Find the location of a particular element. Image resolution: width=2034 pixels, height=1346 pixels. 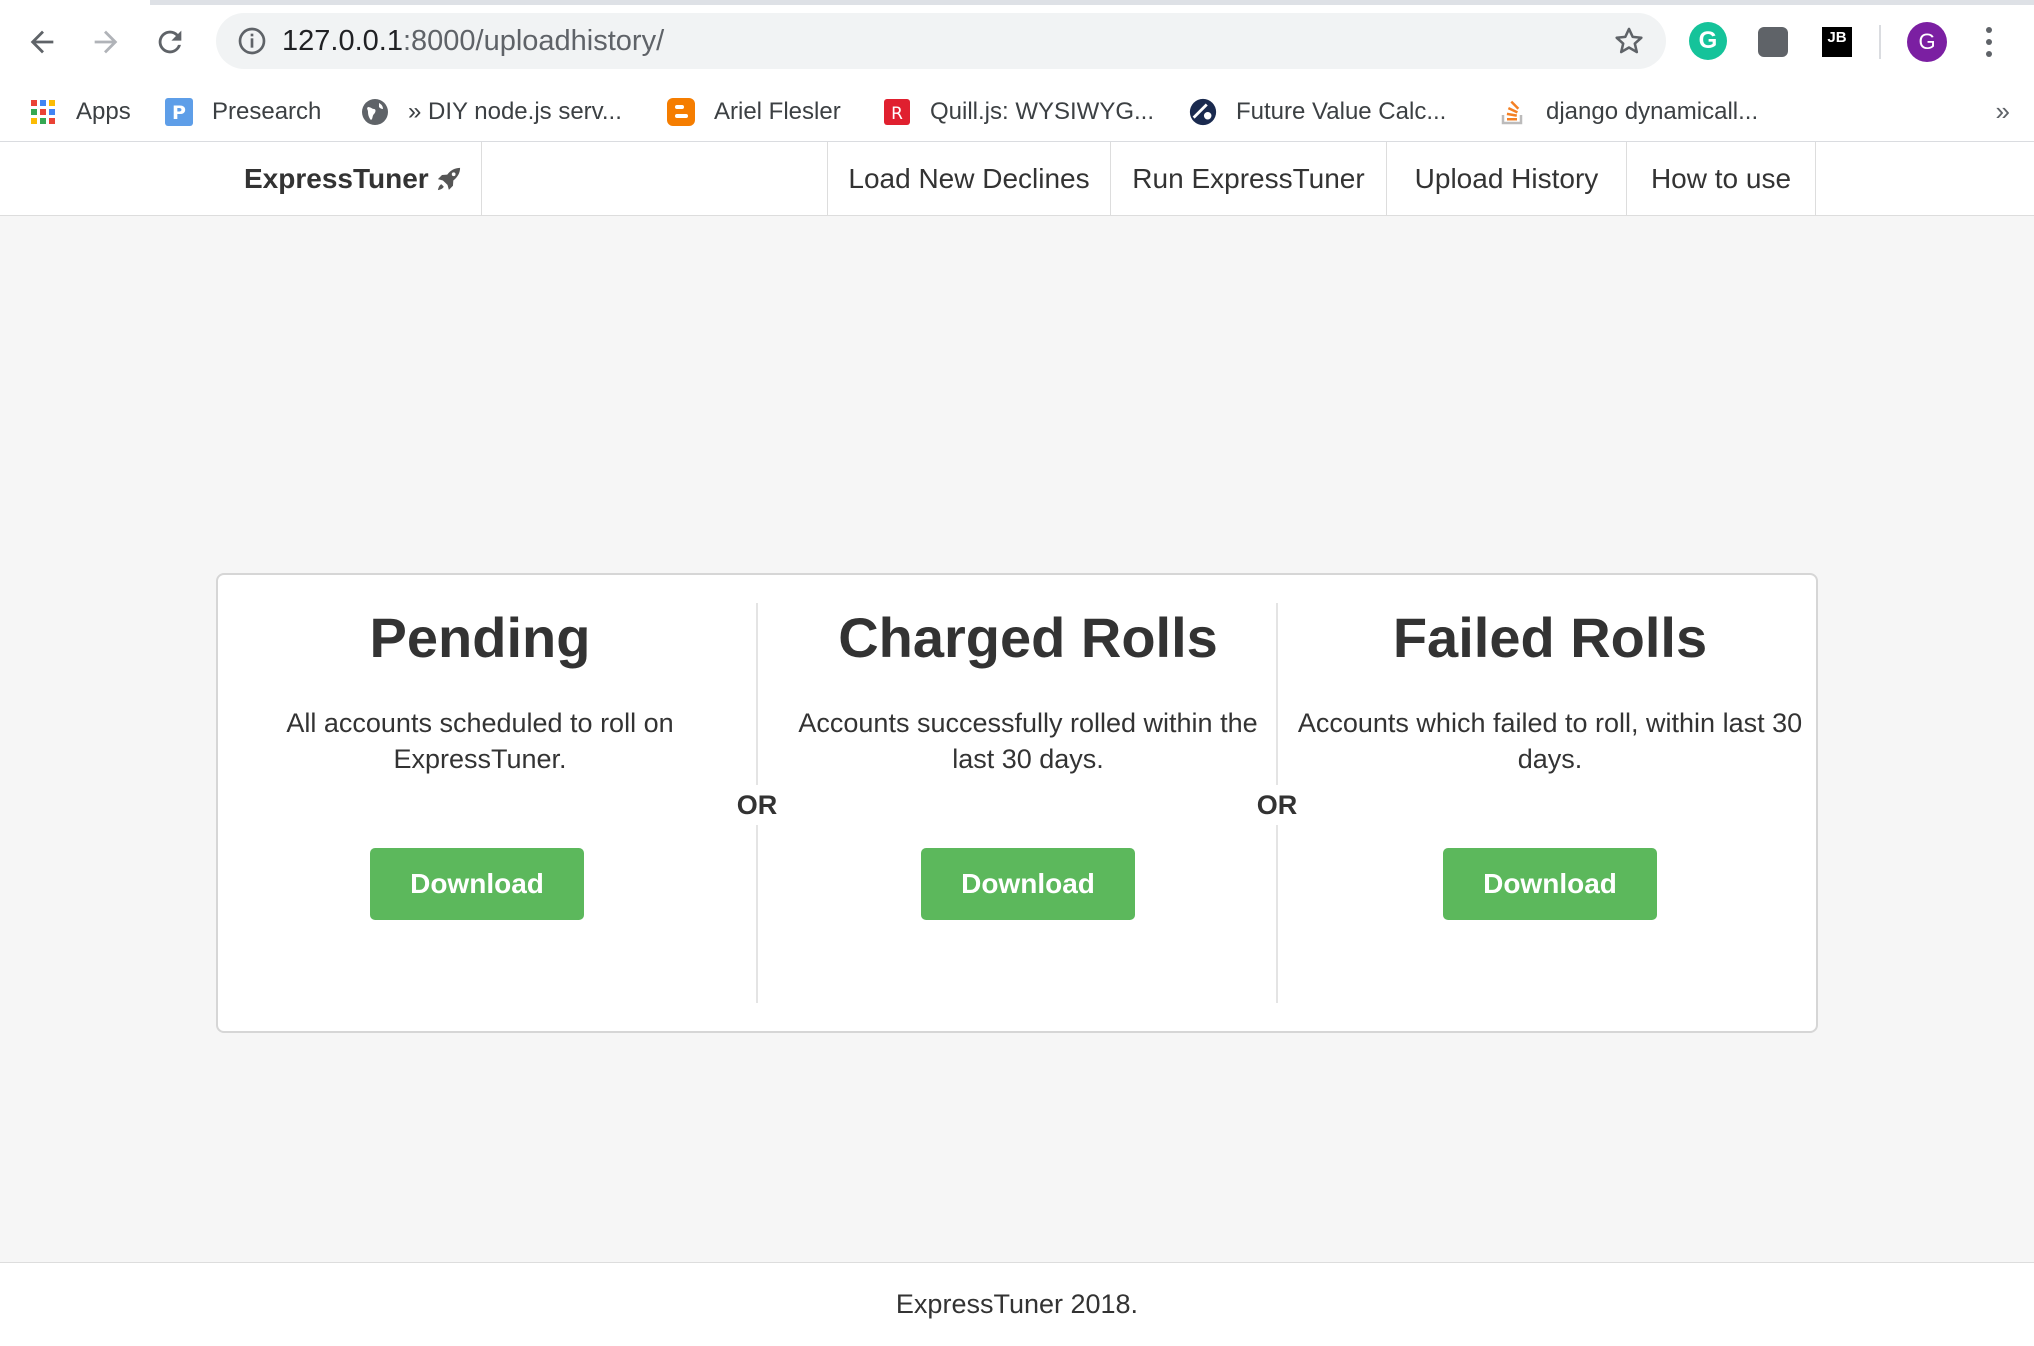

presearch-icon: P is located at coordinates (179, 112).